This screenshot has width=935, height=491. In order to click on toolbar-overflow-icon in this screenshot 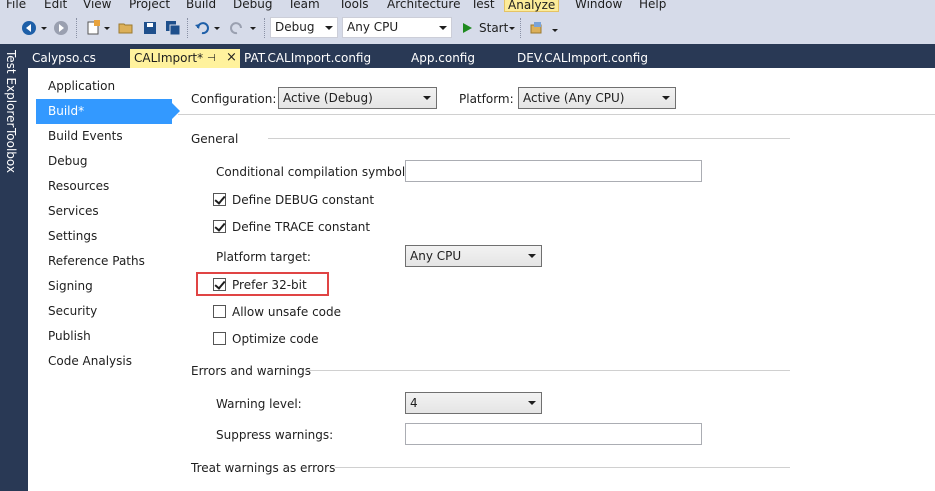, I will do `click(555, 30)`.